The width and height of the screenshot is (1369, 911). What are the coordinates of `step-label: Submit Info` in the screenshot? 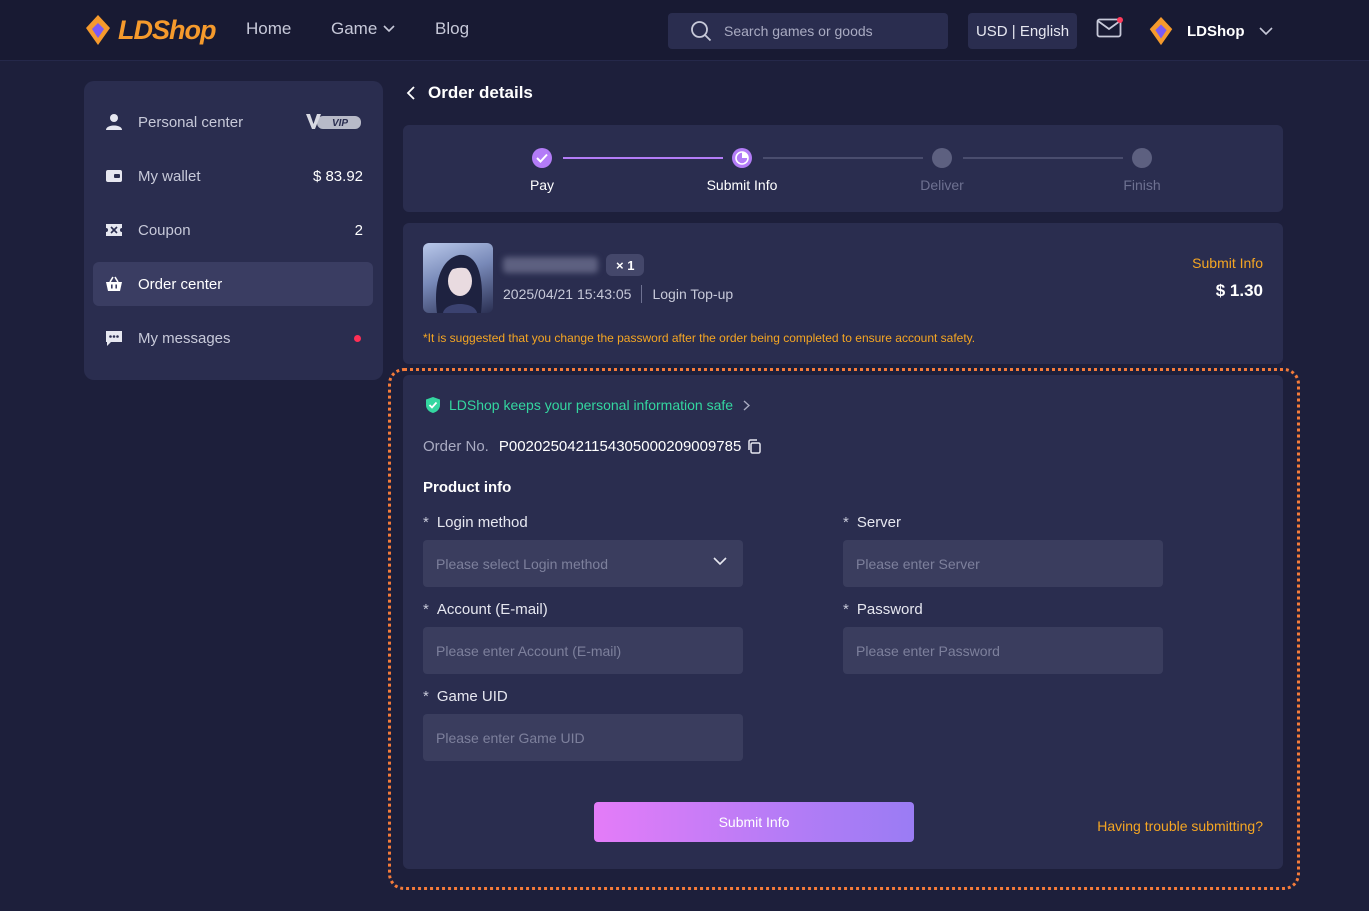 It's located at (742, 185).